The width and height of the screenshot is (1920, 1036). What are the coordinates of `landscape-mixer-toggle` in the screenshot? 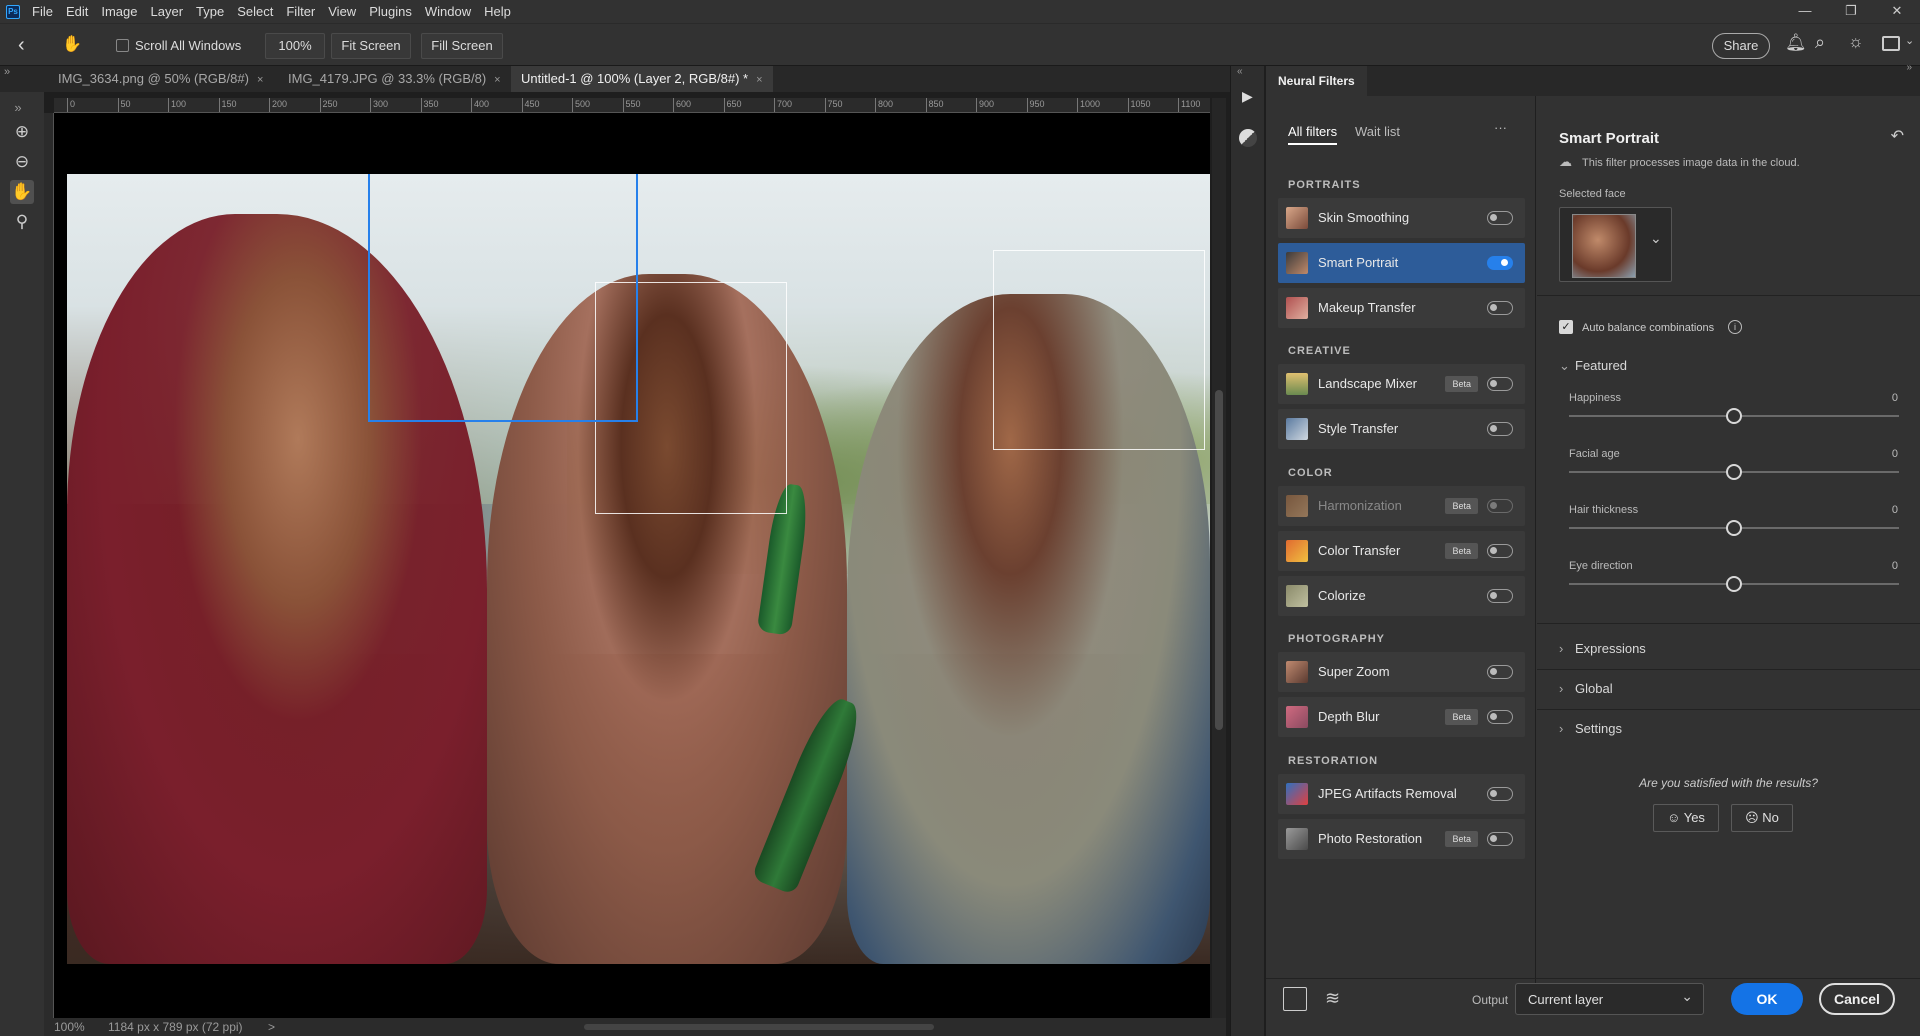 It's located at (1500, 384).